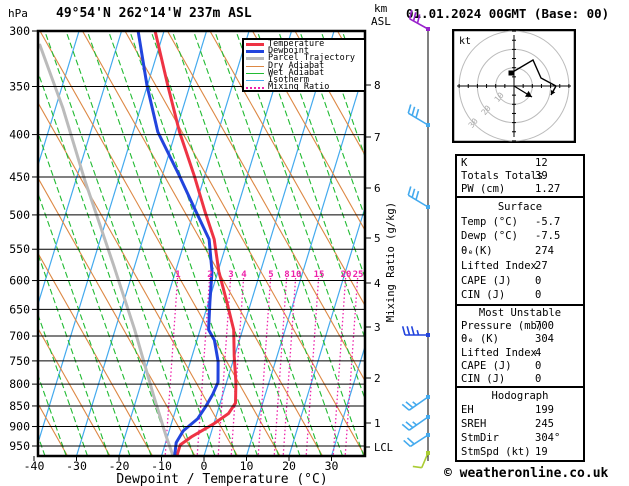  What do you see at coordinates (520, 266) in the screenshot?
I see `table-row: Lifted Index 27` at bounding box center [520, 266].